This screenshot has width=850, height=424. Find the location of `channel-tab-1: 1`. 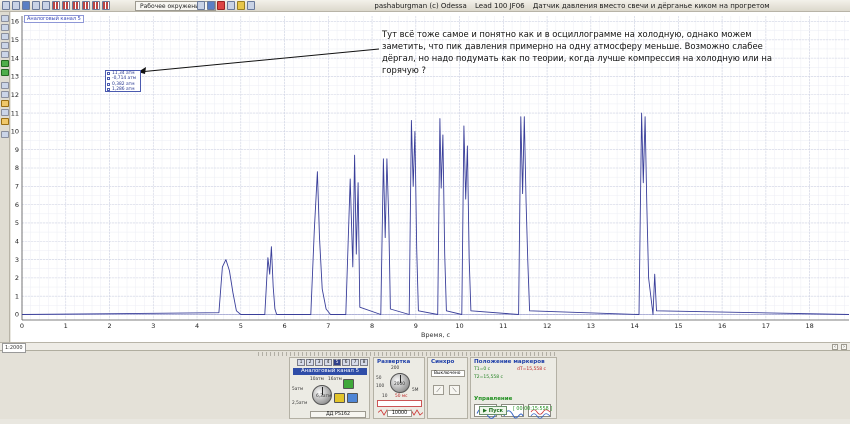

channel-tab-1: 1 is located at coordinates (301, 362).